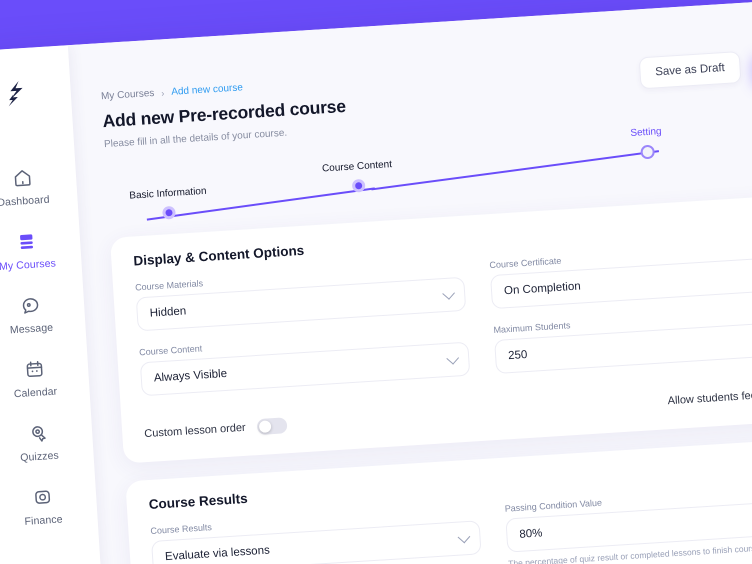 This screenshot has width=752, height=564. What do you see at coordinates (622, 339) in the screenshot?
I see `field-maximum-students: Maximum Students 250` at bounding box center [622, 339].